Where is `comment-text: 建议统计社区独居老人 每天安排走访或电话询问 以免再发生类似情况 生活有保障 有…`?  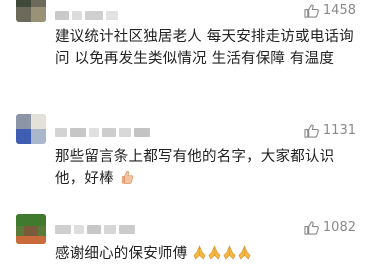 comment-text: 建议统计社区独居老人 每天安排走访或电话询问 以免再发生类似情况 生活有保障 有… is located at coordinates (204, 48).